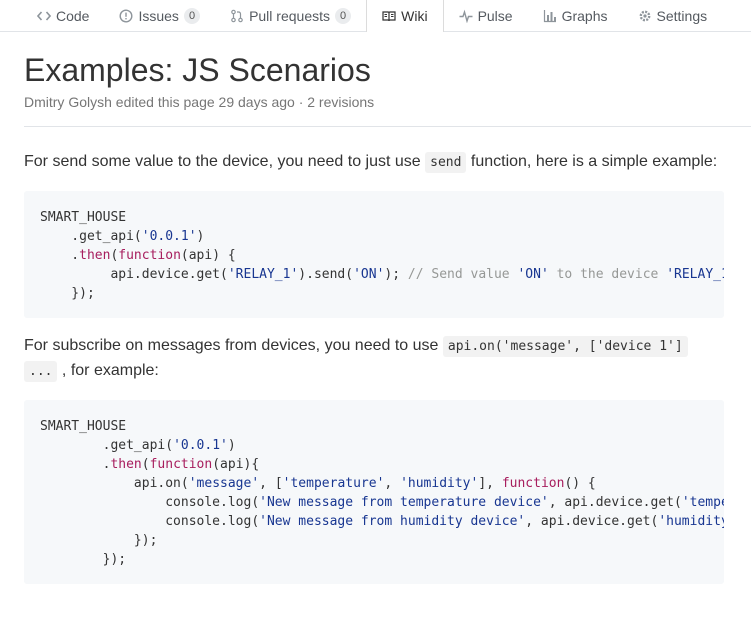  I want to click on gear-icon, so click(645, 16).